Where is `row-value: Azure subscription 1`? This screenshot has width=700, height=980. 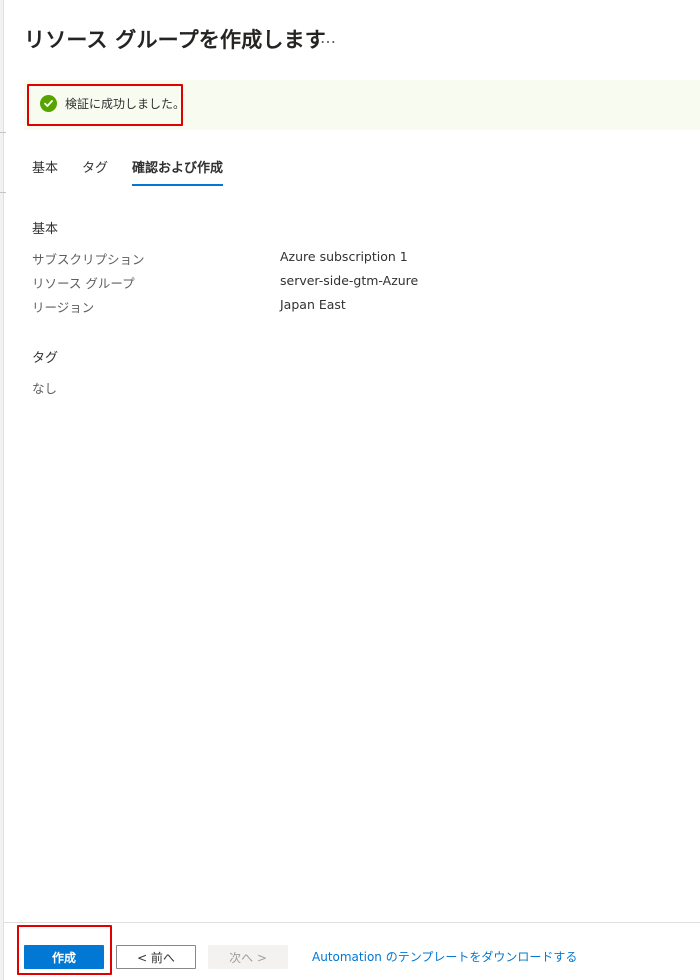
row-value: Azure subscription 1 is located at coordinates (344, 256).